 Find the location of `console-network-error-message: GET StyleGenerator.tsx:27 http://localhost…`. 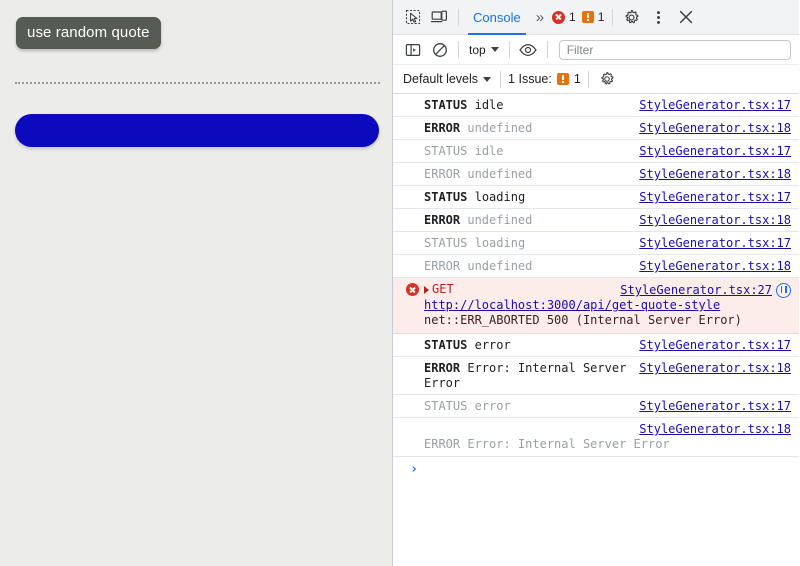

console-network-error-message: GET StyleGenerator.tsx:27 http://localhost… is located at coordinates (596, 306).